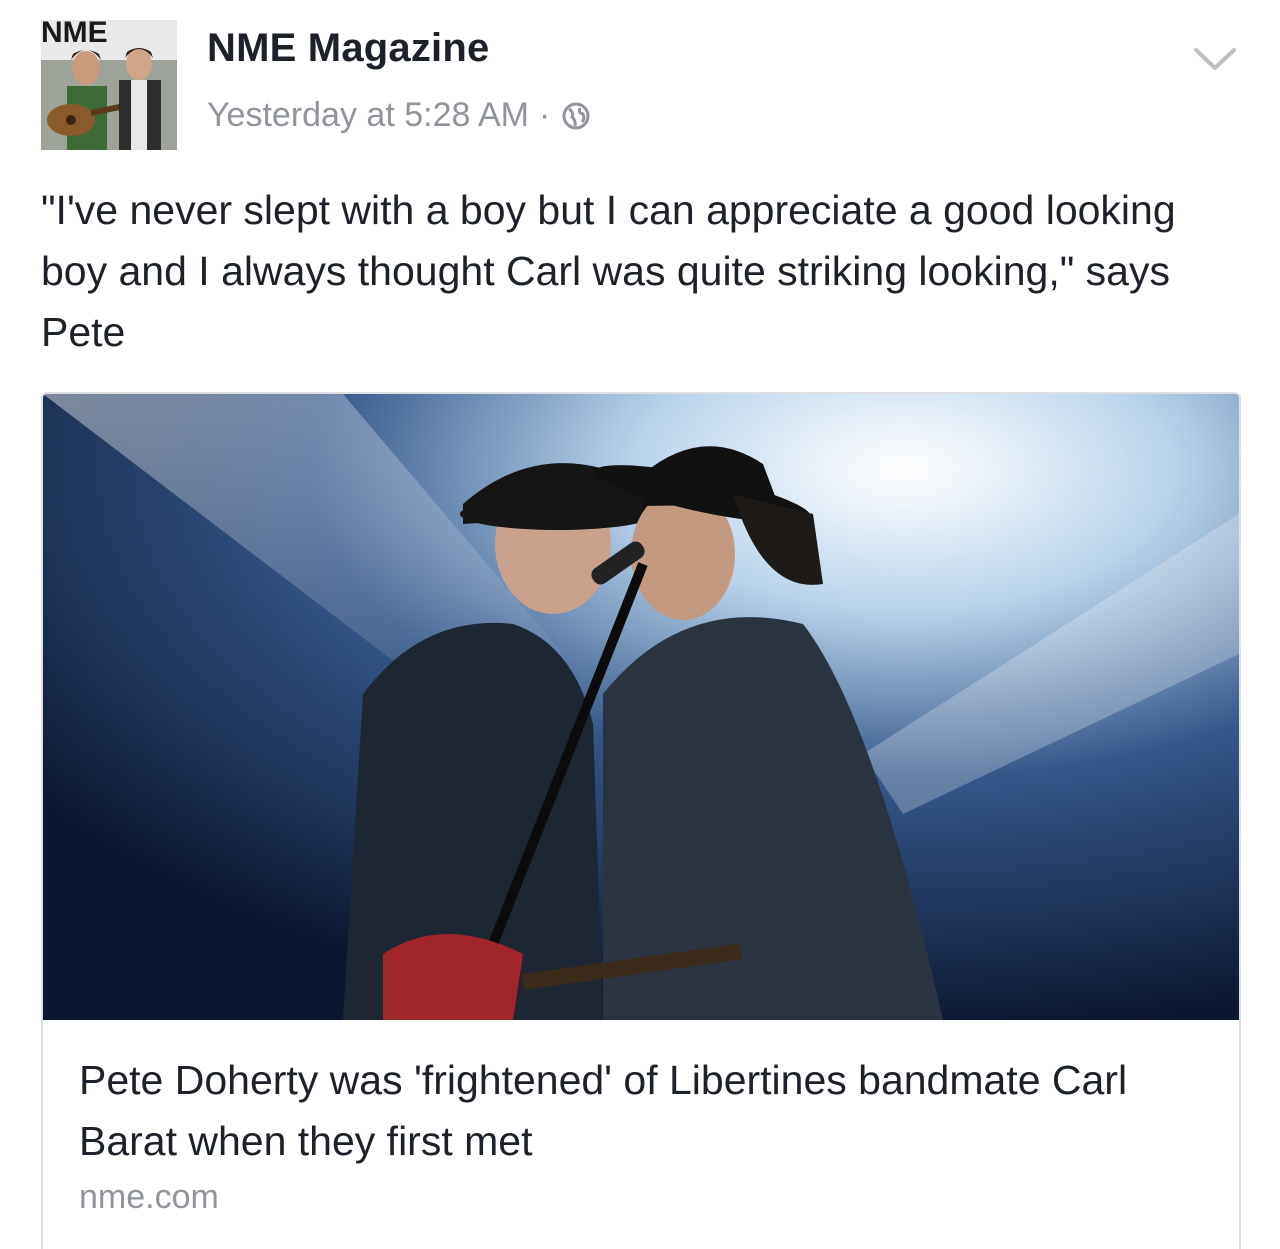 The height and width of the screenshot is (1249, 1280). Describe the element at coordinates (348, 48) in the screenshot. I see `page-name-link: NME Magazine` at that location.